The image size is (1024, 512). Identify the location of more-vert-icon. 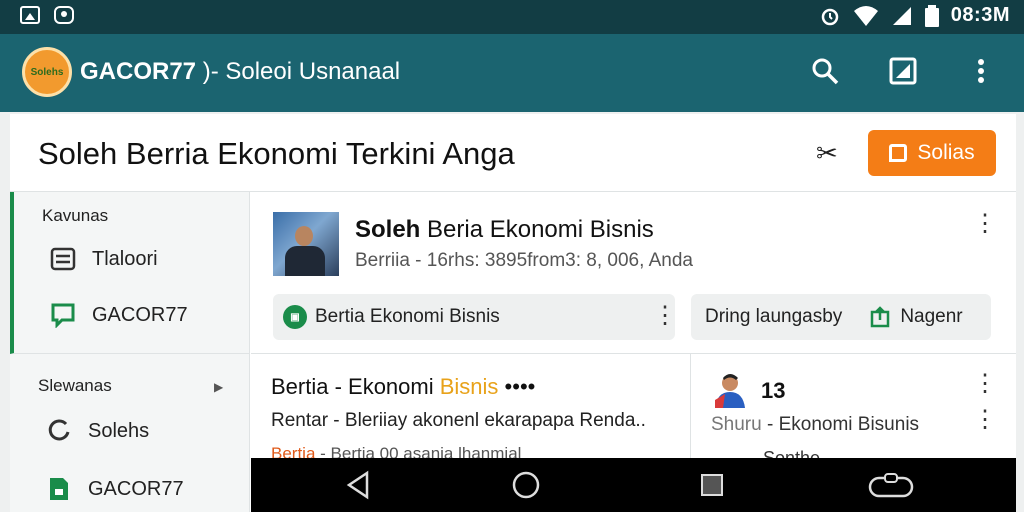
(981, 71).